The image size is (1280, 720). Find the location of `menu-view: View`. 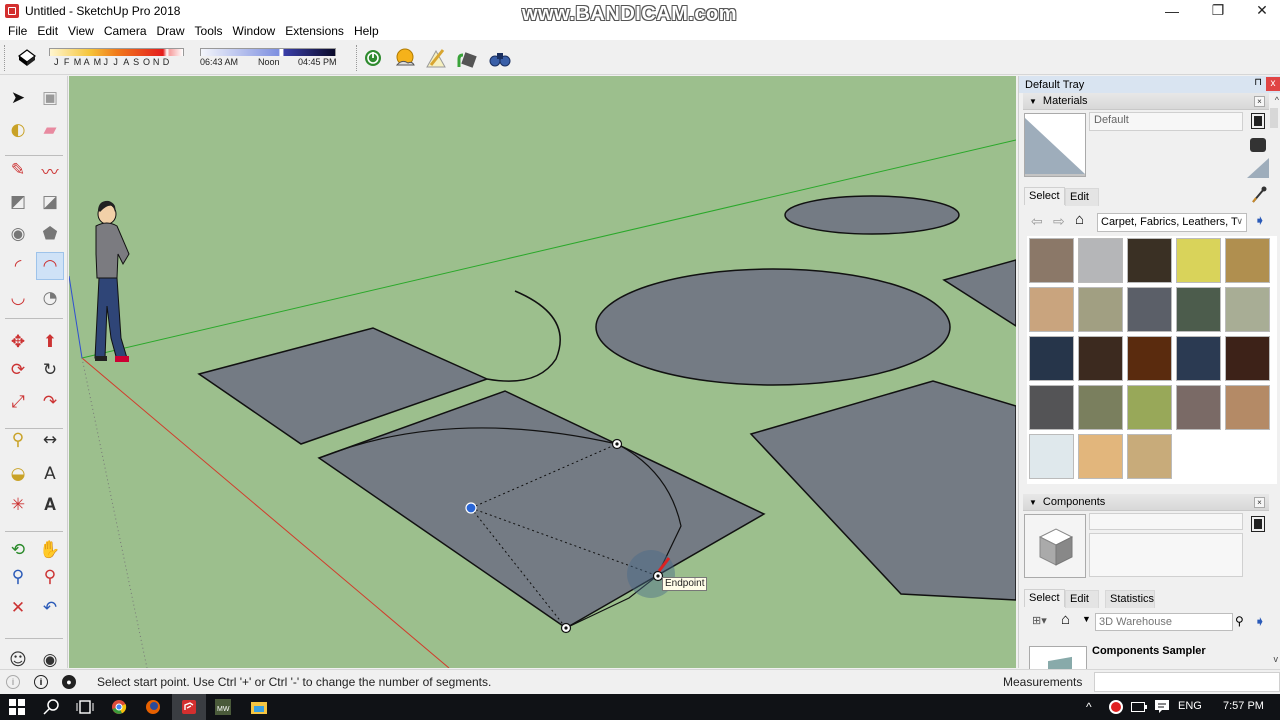

menu-view: View is located at coordinates (81, 31).